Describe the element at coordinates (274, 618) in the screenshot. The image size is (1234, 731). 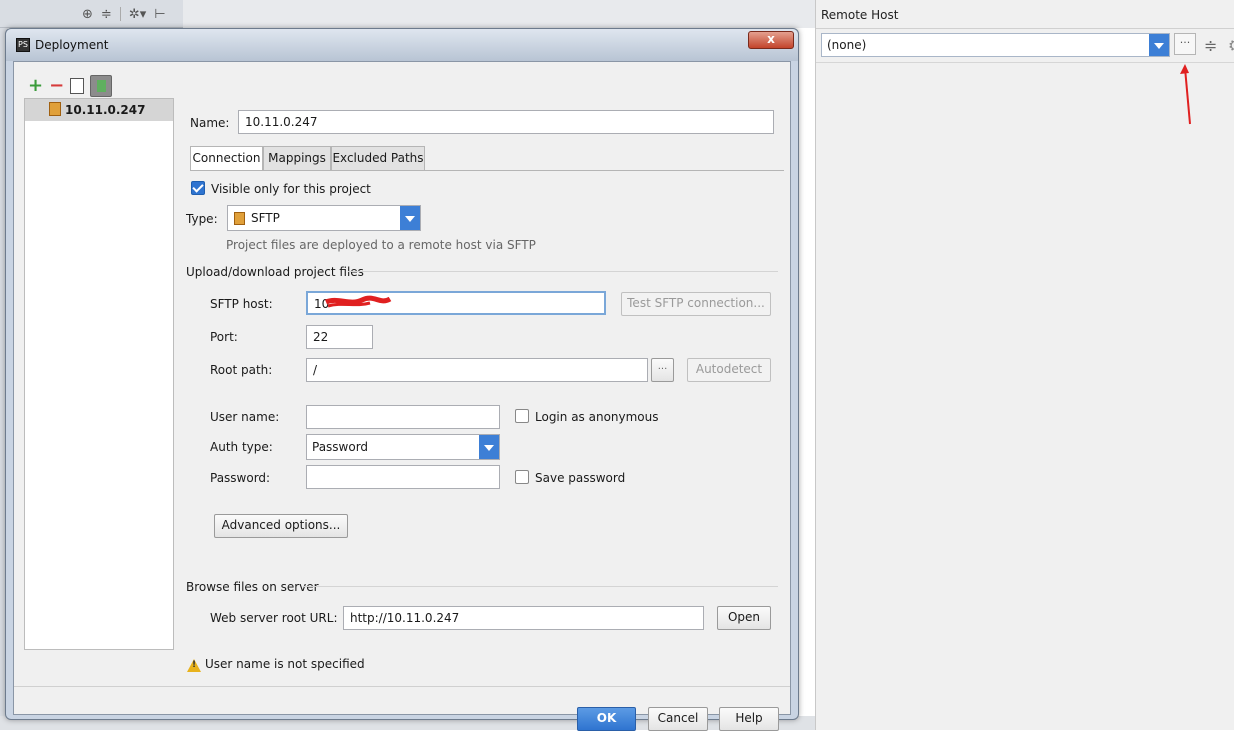
I see `web-root-label: Web server root URL:` at that location.